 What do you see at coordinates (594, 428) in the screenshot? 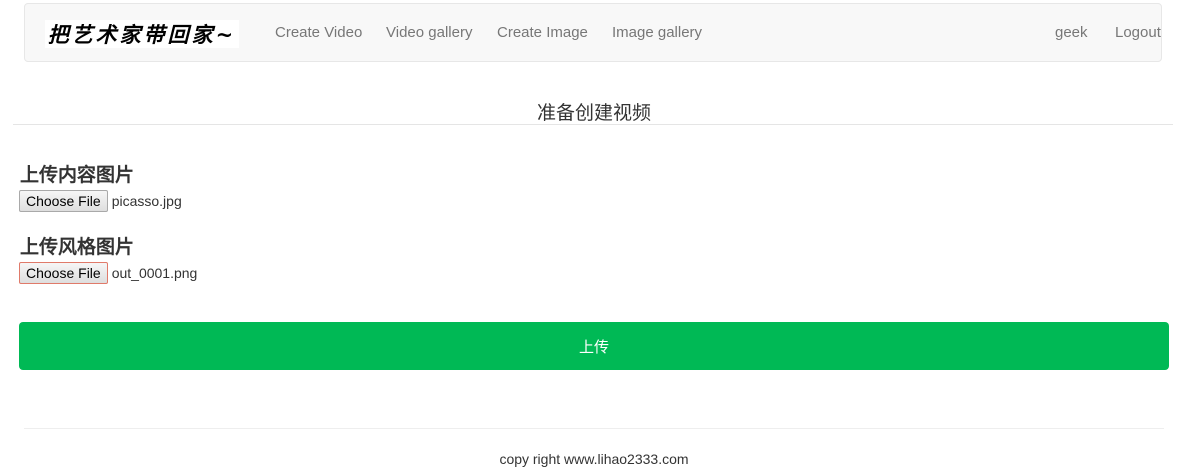
I see `footer-divider` at bounding box center [594, 428].